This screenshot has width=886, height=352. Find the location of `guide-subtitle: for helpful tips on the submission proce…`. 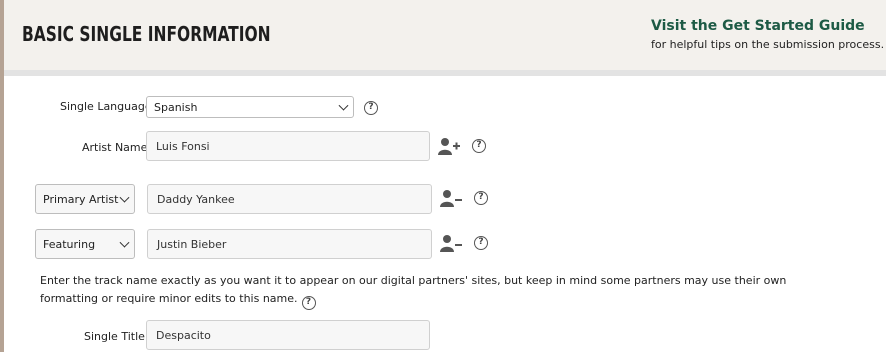

guide-subtitle: for helpful tips on the submission proce… is located at coordinates (768, 44).